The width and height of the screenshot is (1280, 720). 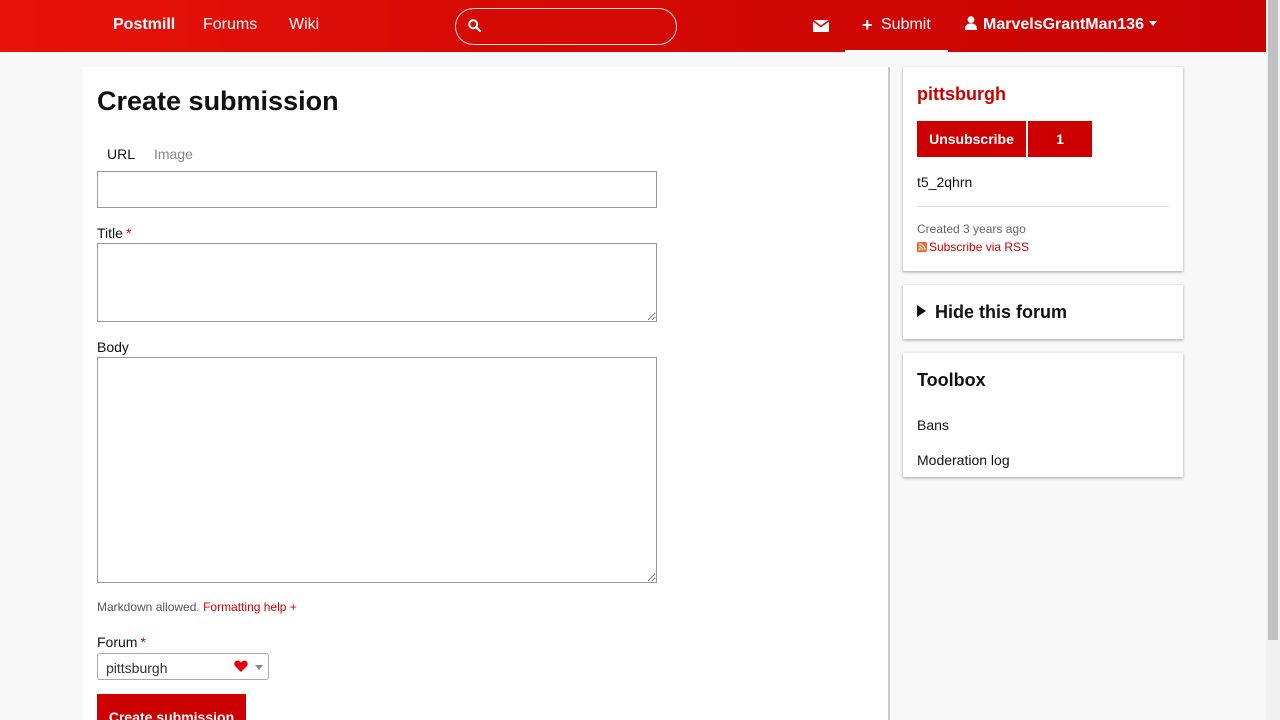 I want to click on messages-button, so click(x=821, y=26).